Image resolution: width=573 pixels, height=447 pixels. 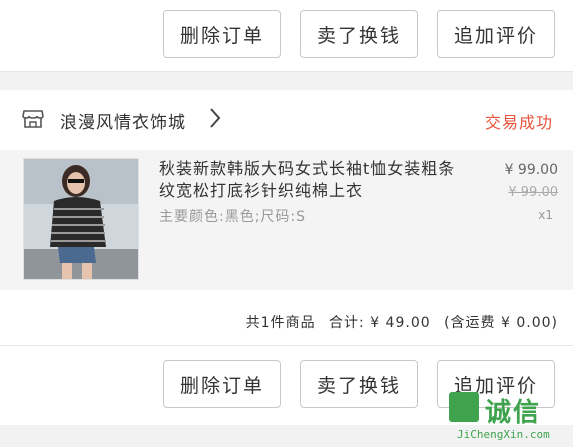 I want to click on order-summary: 共1件商品 合计: ¥ 49.00 (含运费 ¥ 0.00), so click(x=286, y=317).